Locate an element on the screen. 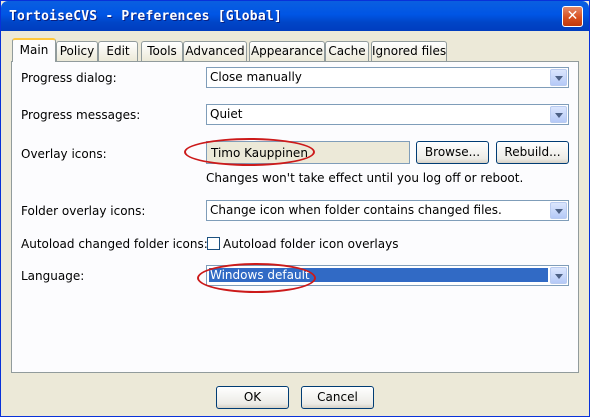  tab-cache: Cache is located at coordinates (347, 51).